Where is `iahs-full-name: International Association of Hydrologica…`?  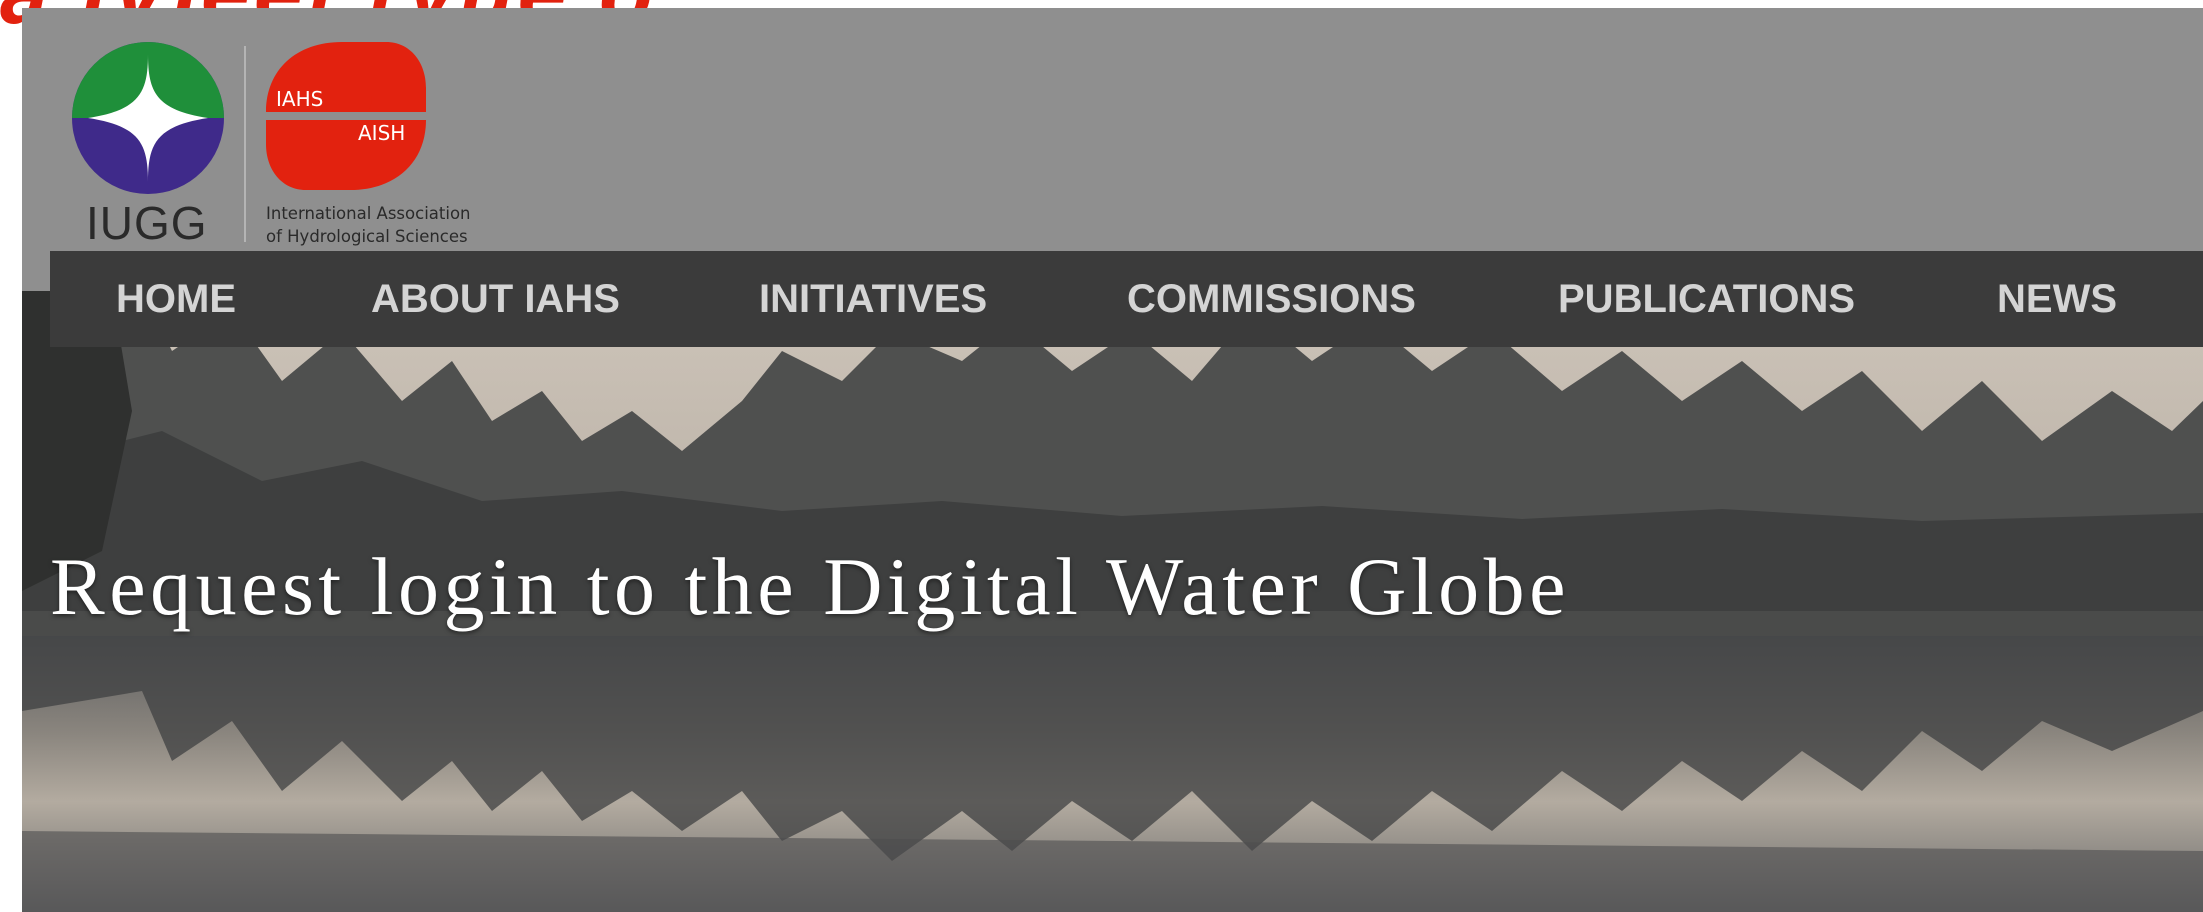
iahs-full-name: International Association of Hydrologica… is located at coordinates (368, 225).